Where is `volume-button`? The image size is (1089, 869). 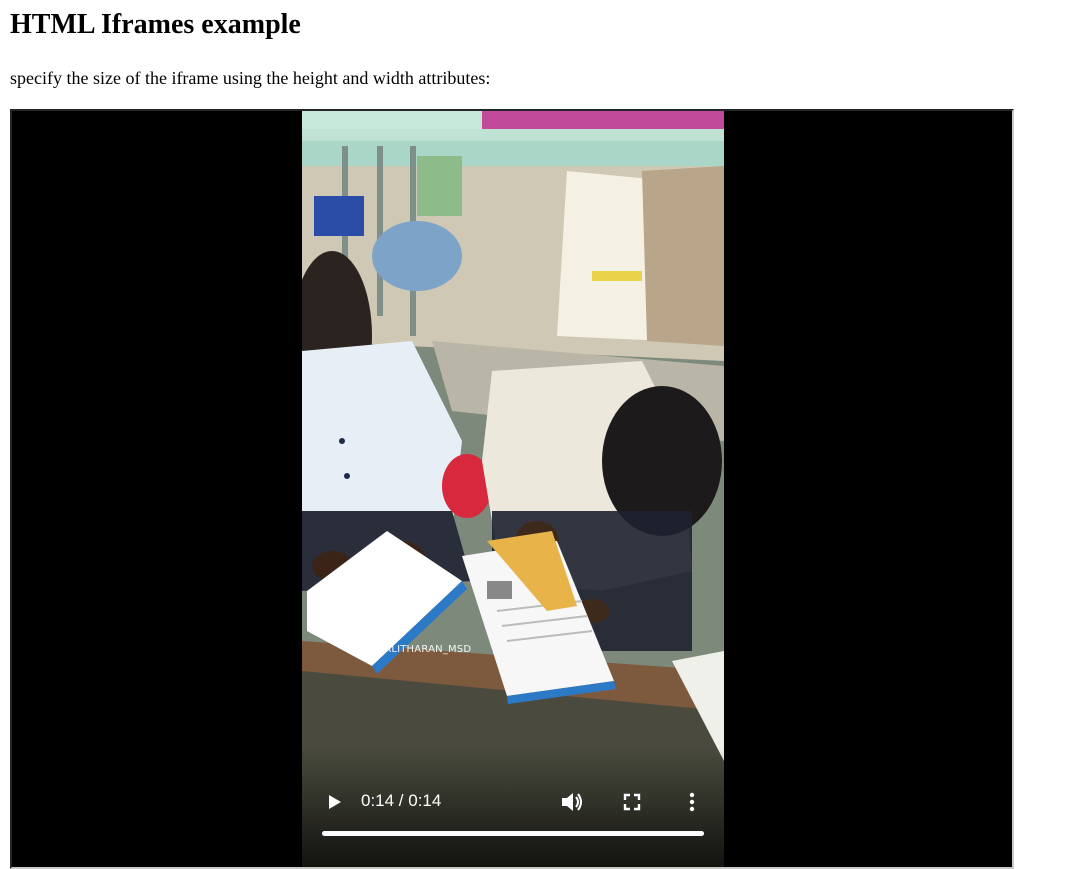
volume-button is located at coordinates (572, 802).